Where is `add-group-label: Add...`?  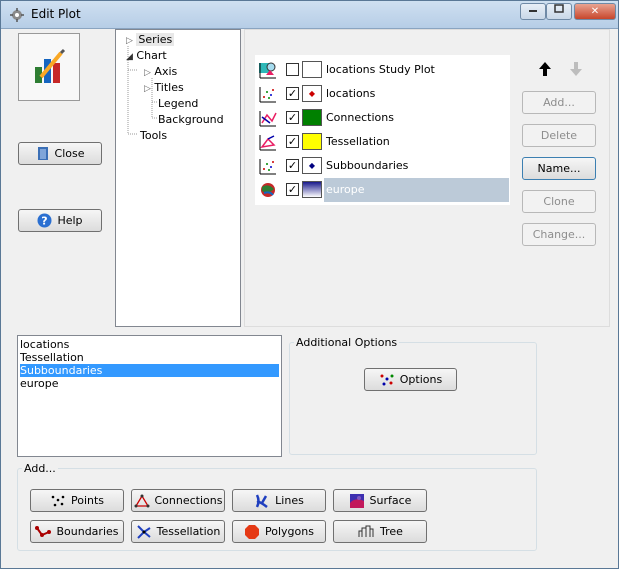
add-group-label: Add... is located at coordinates (40, 468).